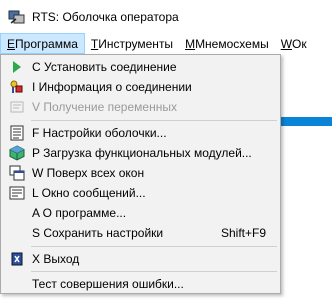 The height and width of the screenshot is (300, 332). Describe the element at coordinates (286, 43) in the screenshot. I see `menu-windows-key: W` at that location.